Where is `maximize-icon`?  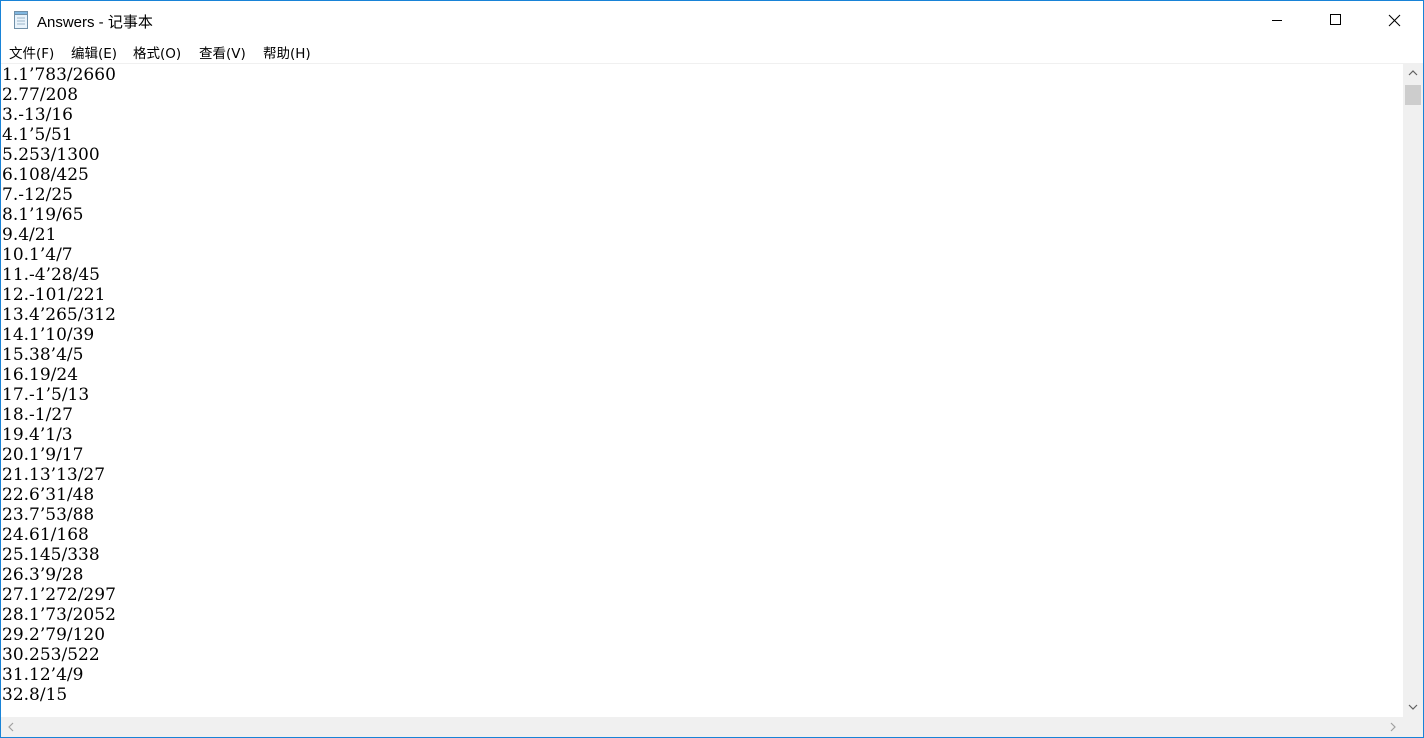 maximize-icon is located at coordinates (1335, 19).